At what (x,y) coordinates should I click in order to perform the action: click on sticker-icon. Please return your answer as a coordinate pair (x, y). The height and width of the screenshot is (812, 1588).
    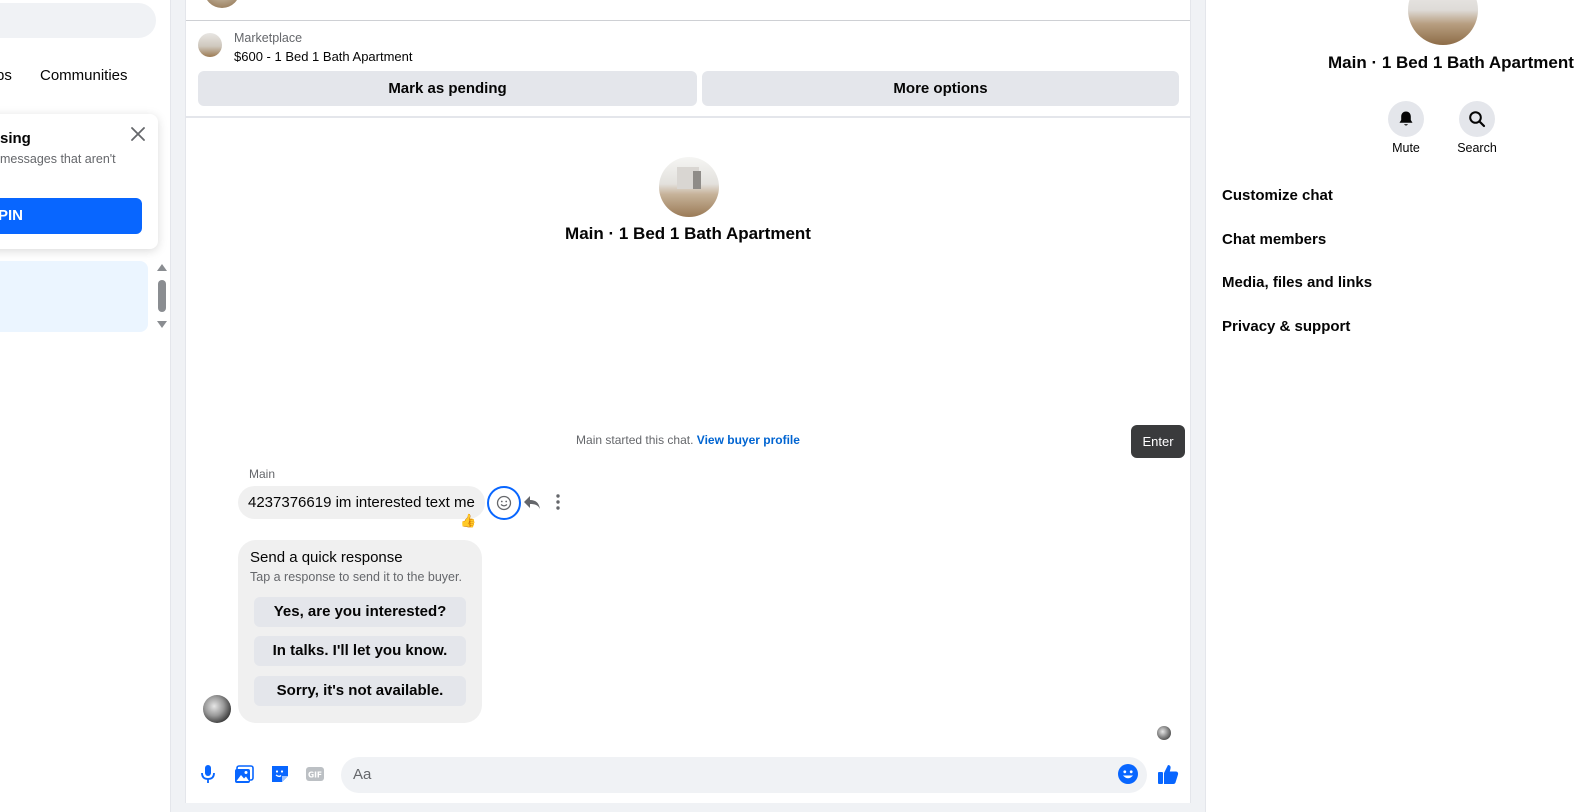
    Looking at the image, I should click on (280, 774).